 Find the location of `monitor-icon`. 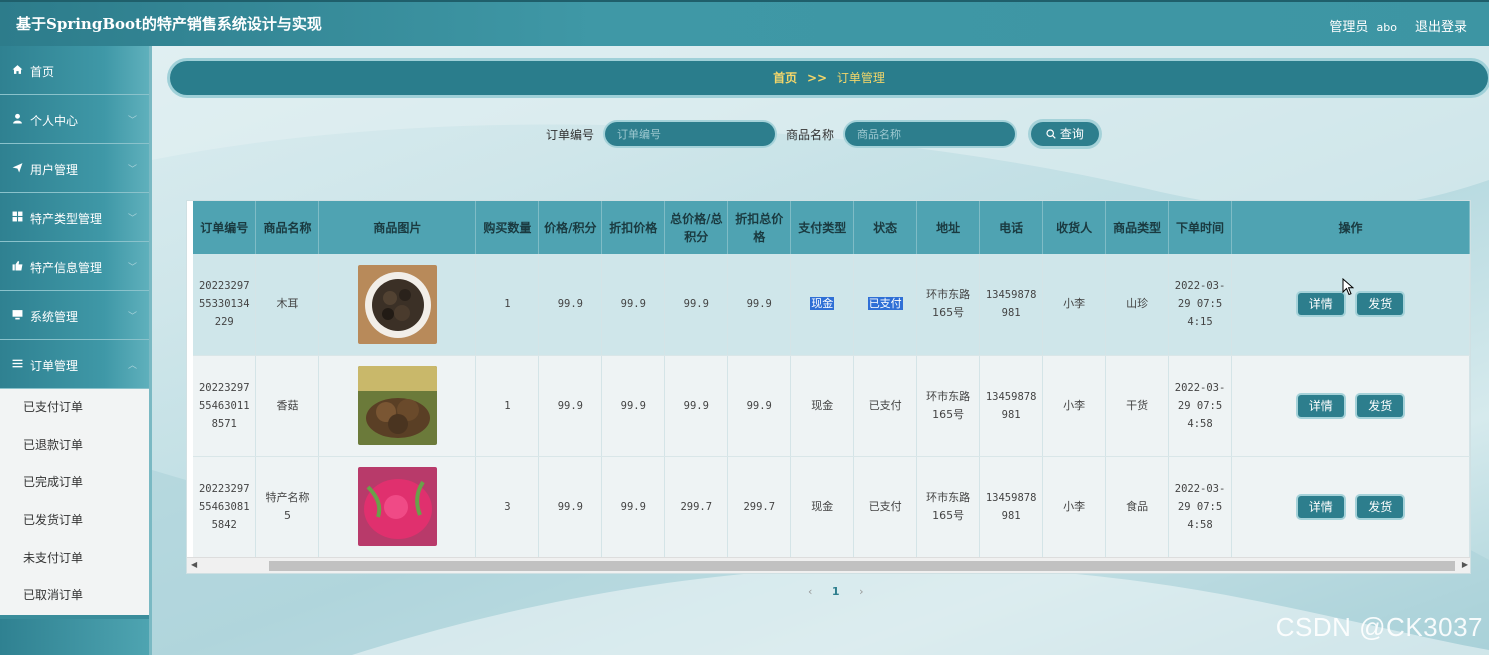

monitor-icon is located at coordinates (17, 315).